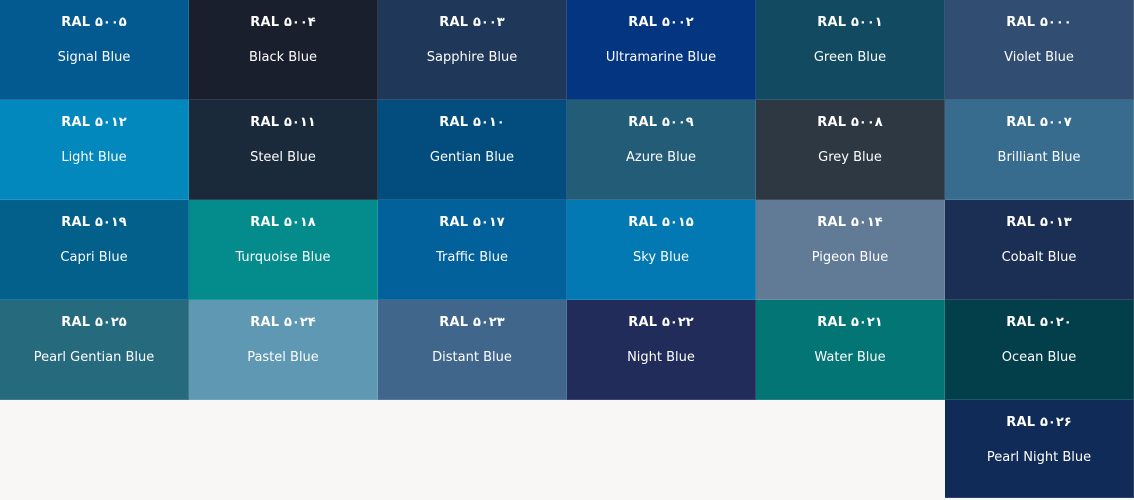 The height and width of the screenshot is (500, 1134). What do you see at coordinates (850, 57) in the screenshot?
I see `swatch-name: Green Blue` at bounding box center [850, 57].